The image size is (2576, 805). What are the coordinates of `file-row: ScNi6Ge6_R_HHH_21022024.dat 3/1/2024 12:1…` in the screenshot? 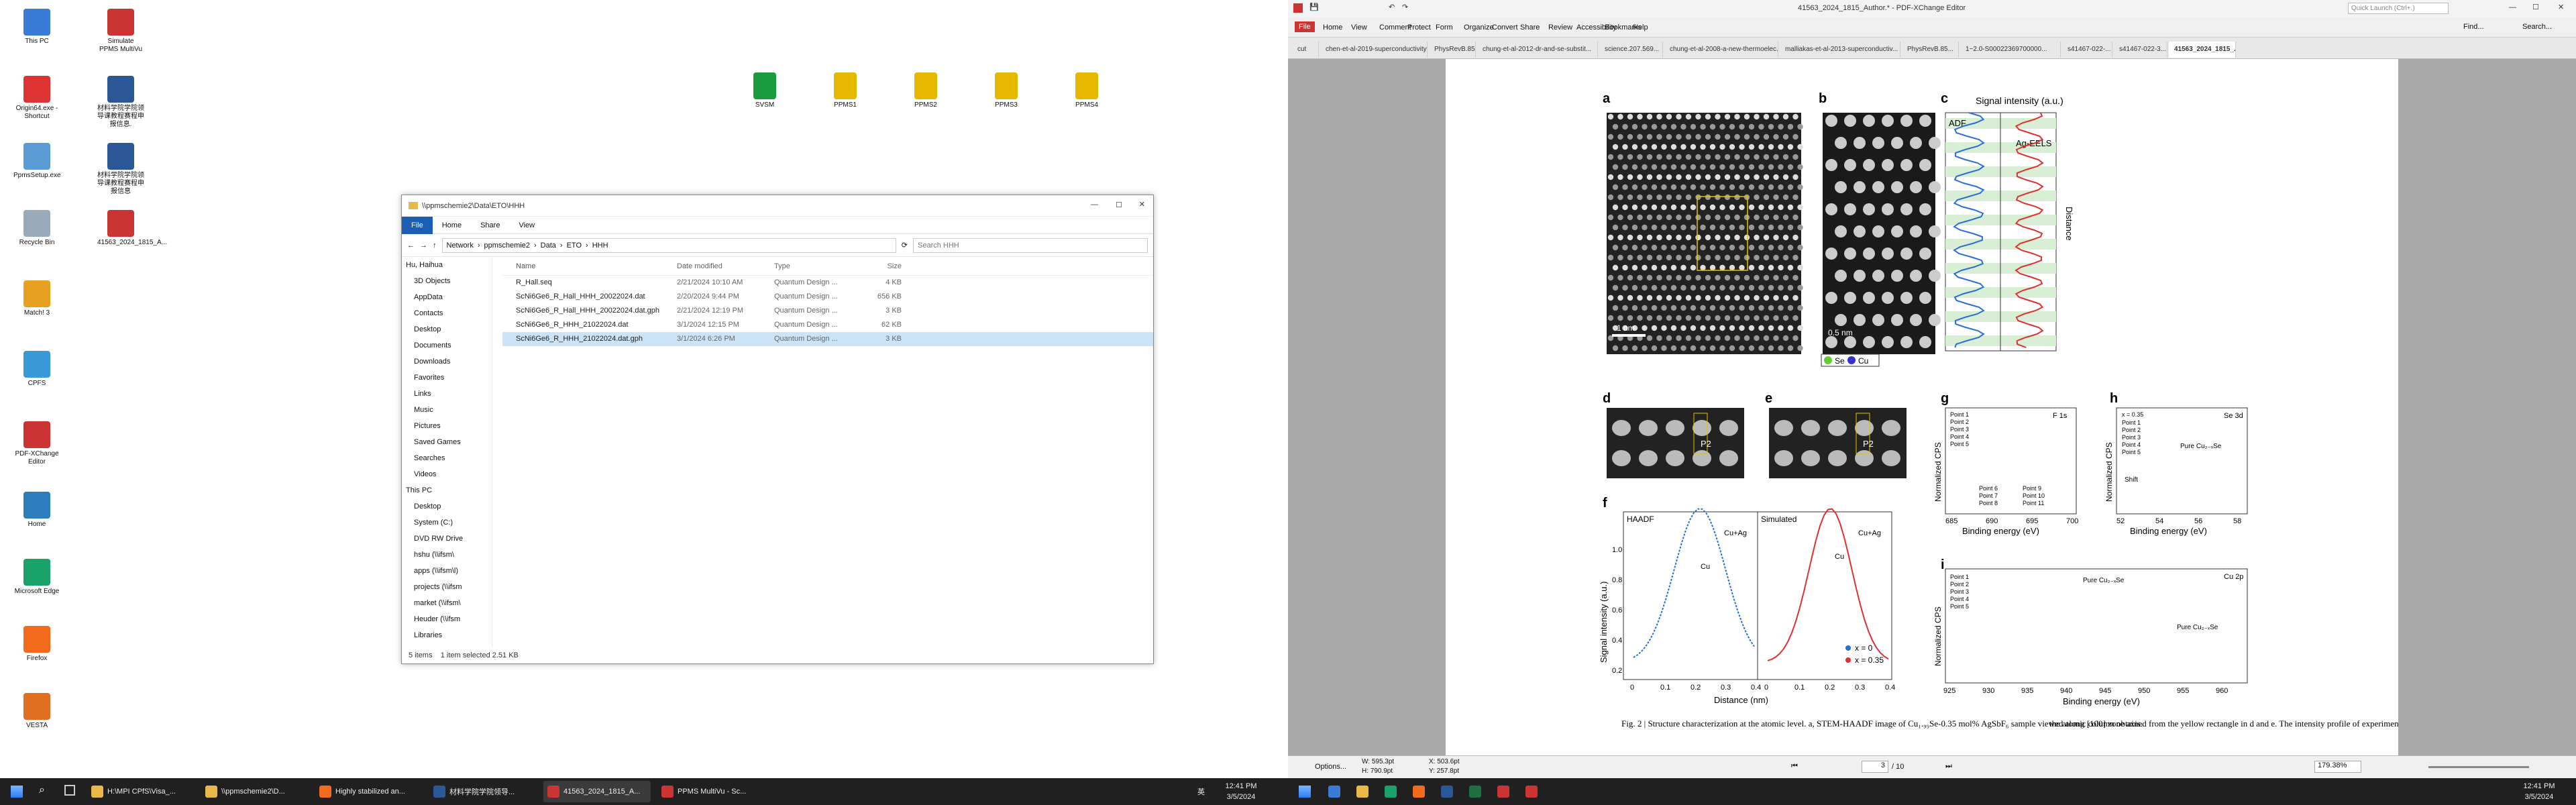 It's located at (827, 325).